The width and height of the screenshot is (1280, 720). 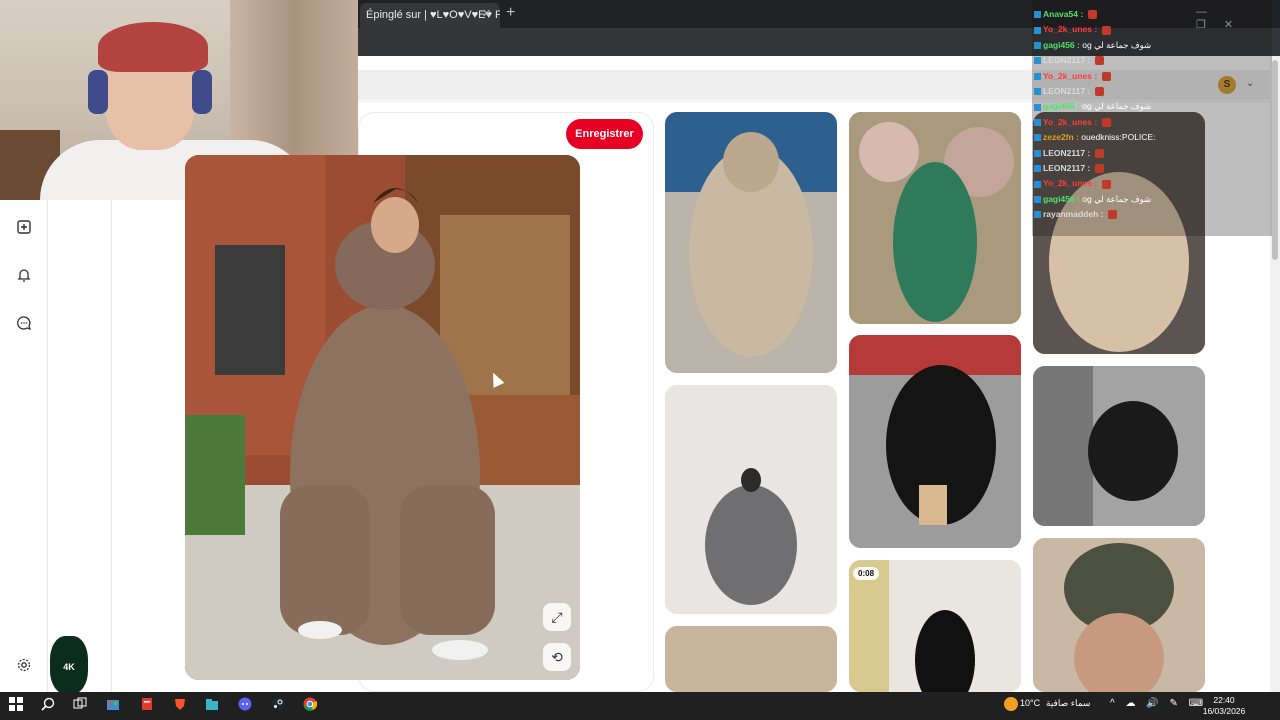 What do you see at coordinates (1158, 703) in the screenshot?
I see `system-tray-icons: ^ ☁ 🔊 ✎ ⌨` at bounding box center [1158, 703].